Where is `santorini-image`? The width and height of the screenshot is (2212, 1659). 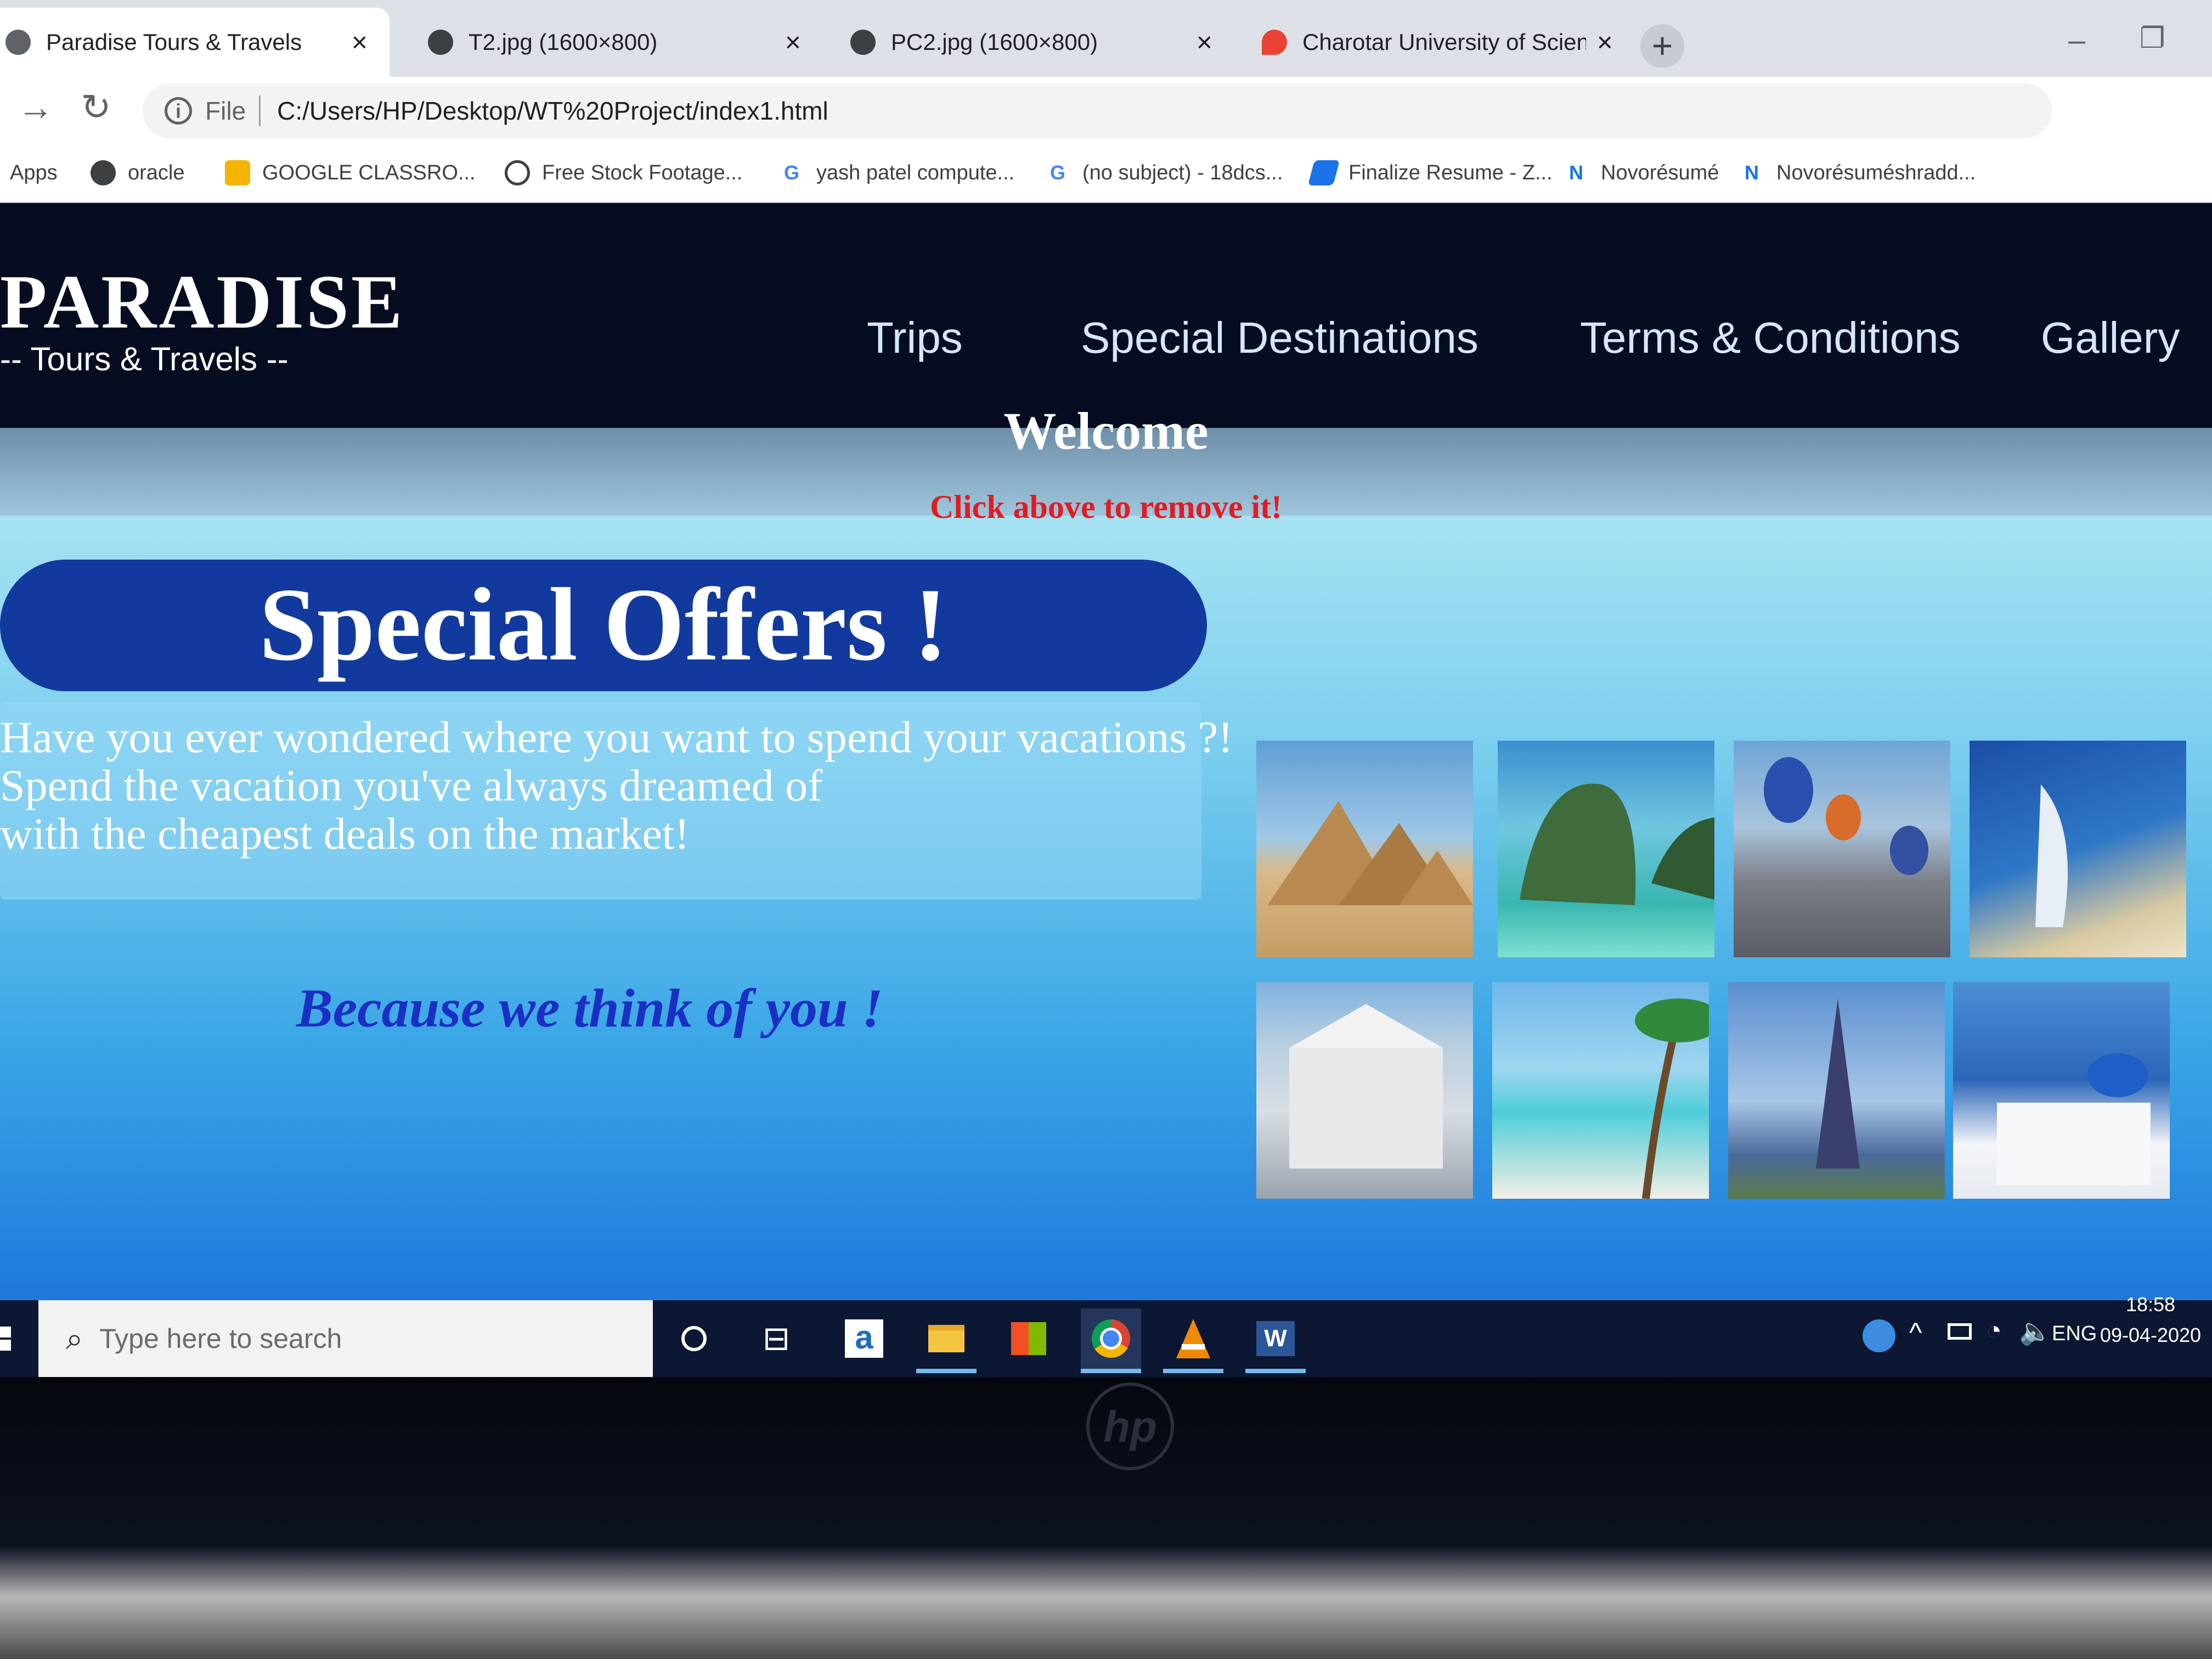
santorini-image is located at coordinates (2074, 1119).